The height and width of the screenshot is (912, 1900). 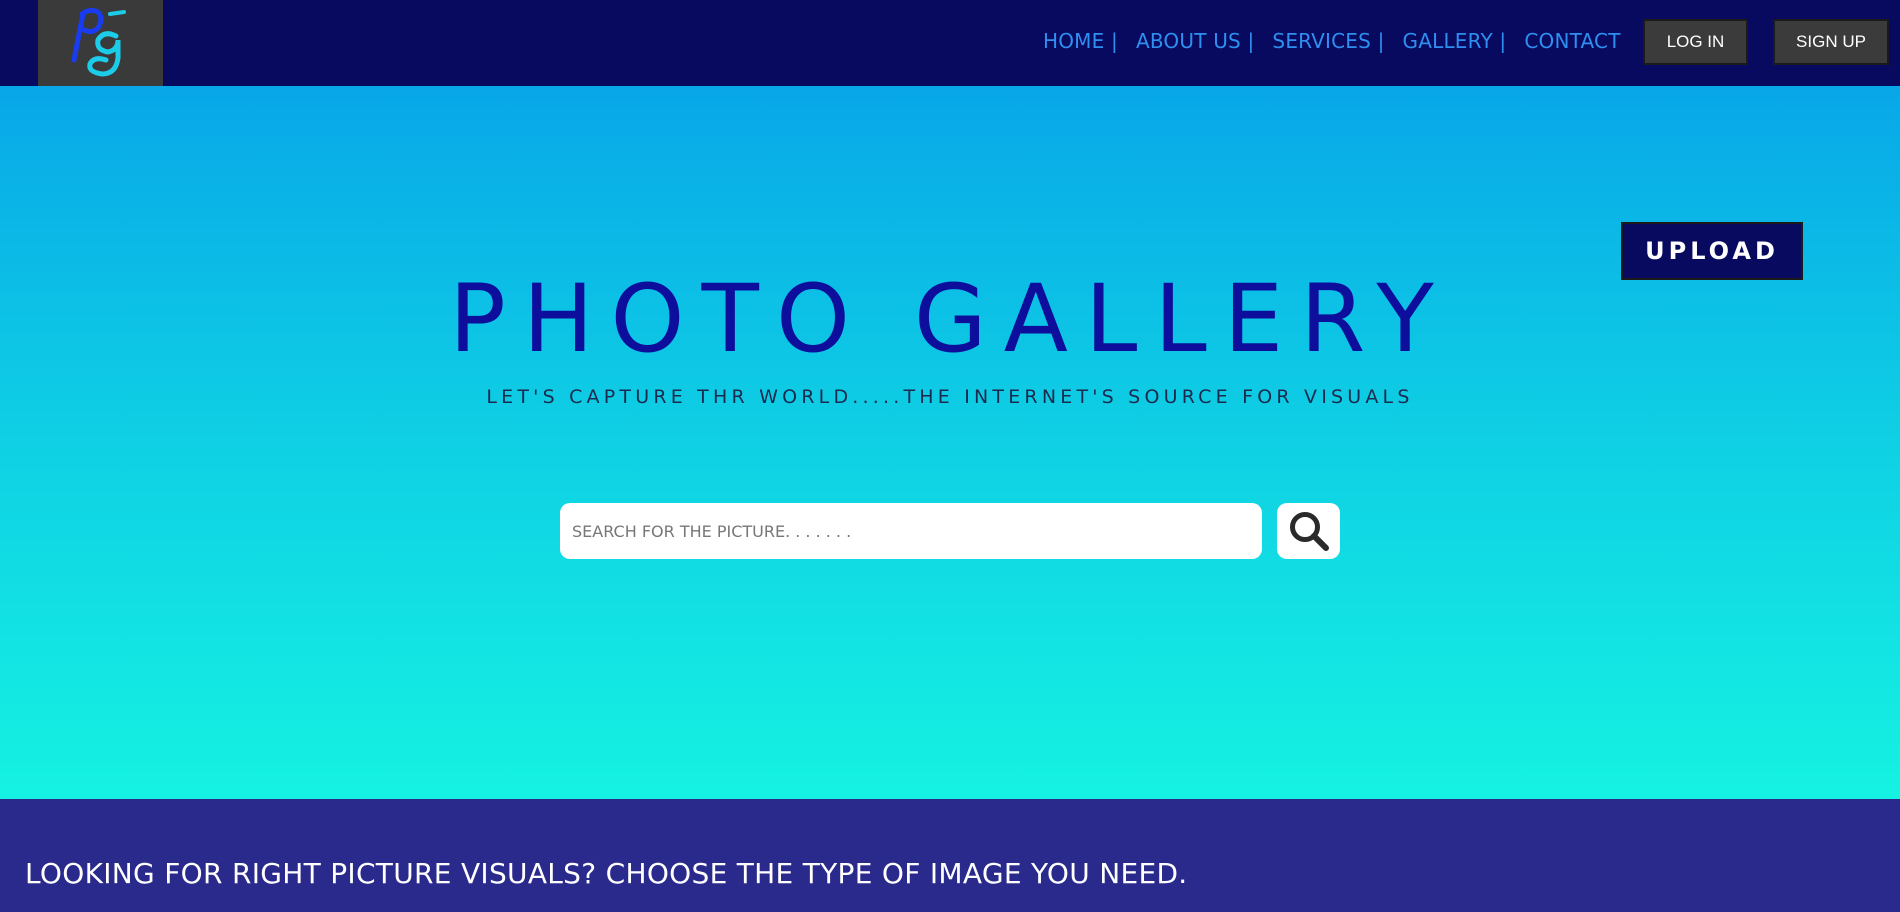 I want to click on site-logo, so click(x=100, y=43).